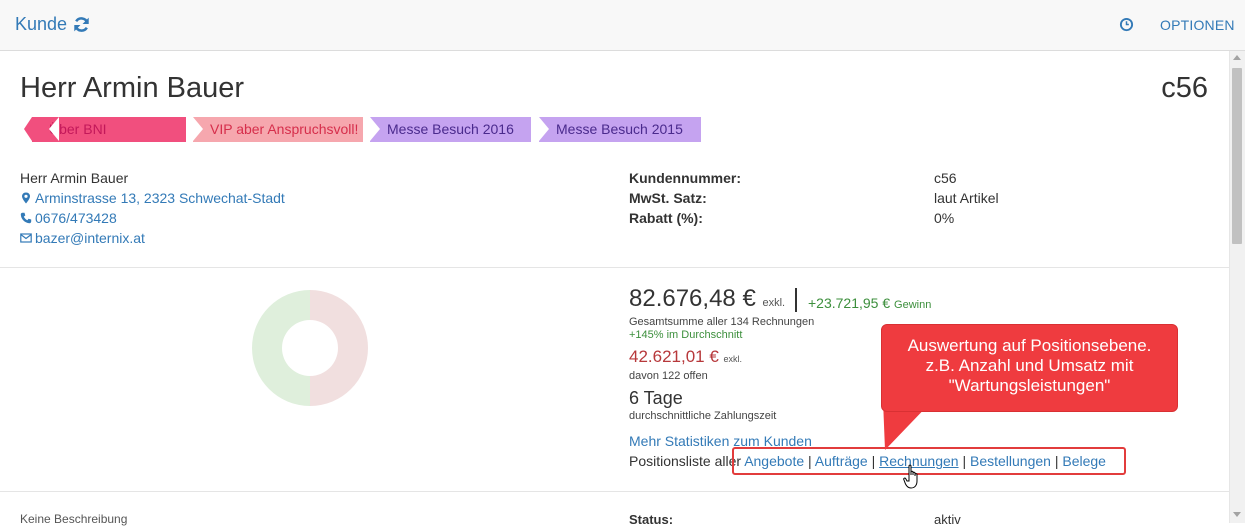 The height and width of the screenshot is (527, 1245). I want to click on top-navbar: Kunde OPTIONEN, so click(622, 25).